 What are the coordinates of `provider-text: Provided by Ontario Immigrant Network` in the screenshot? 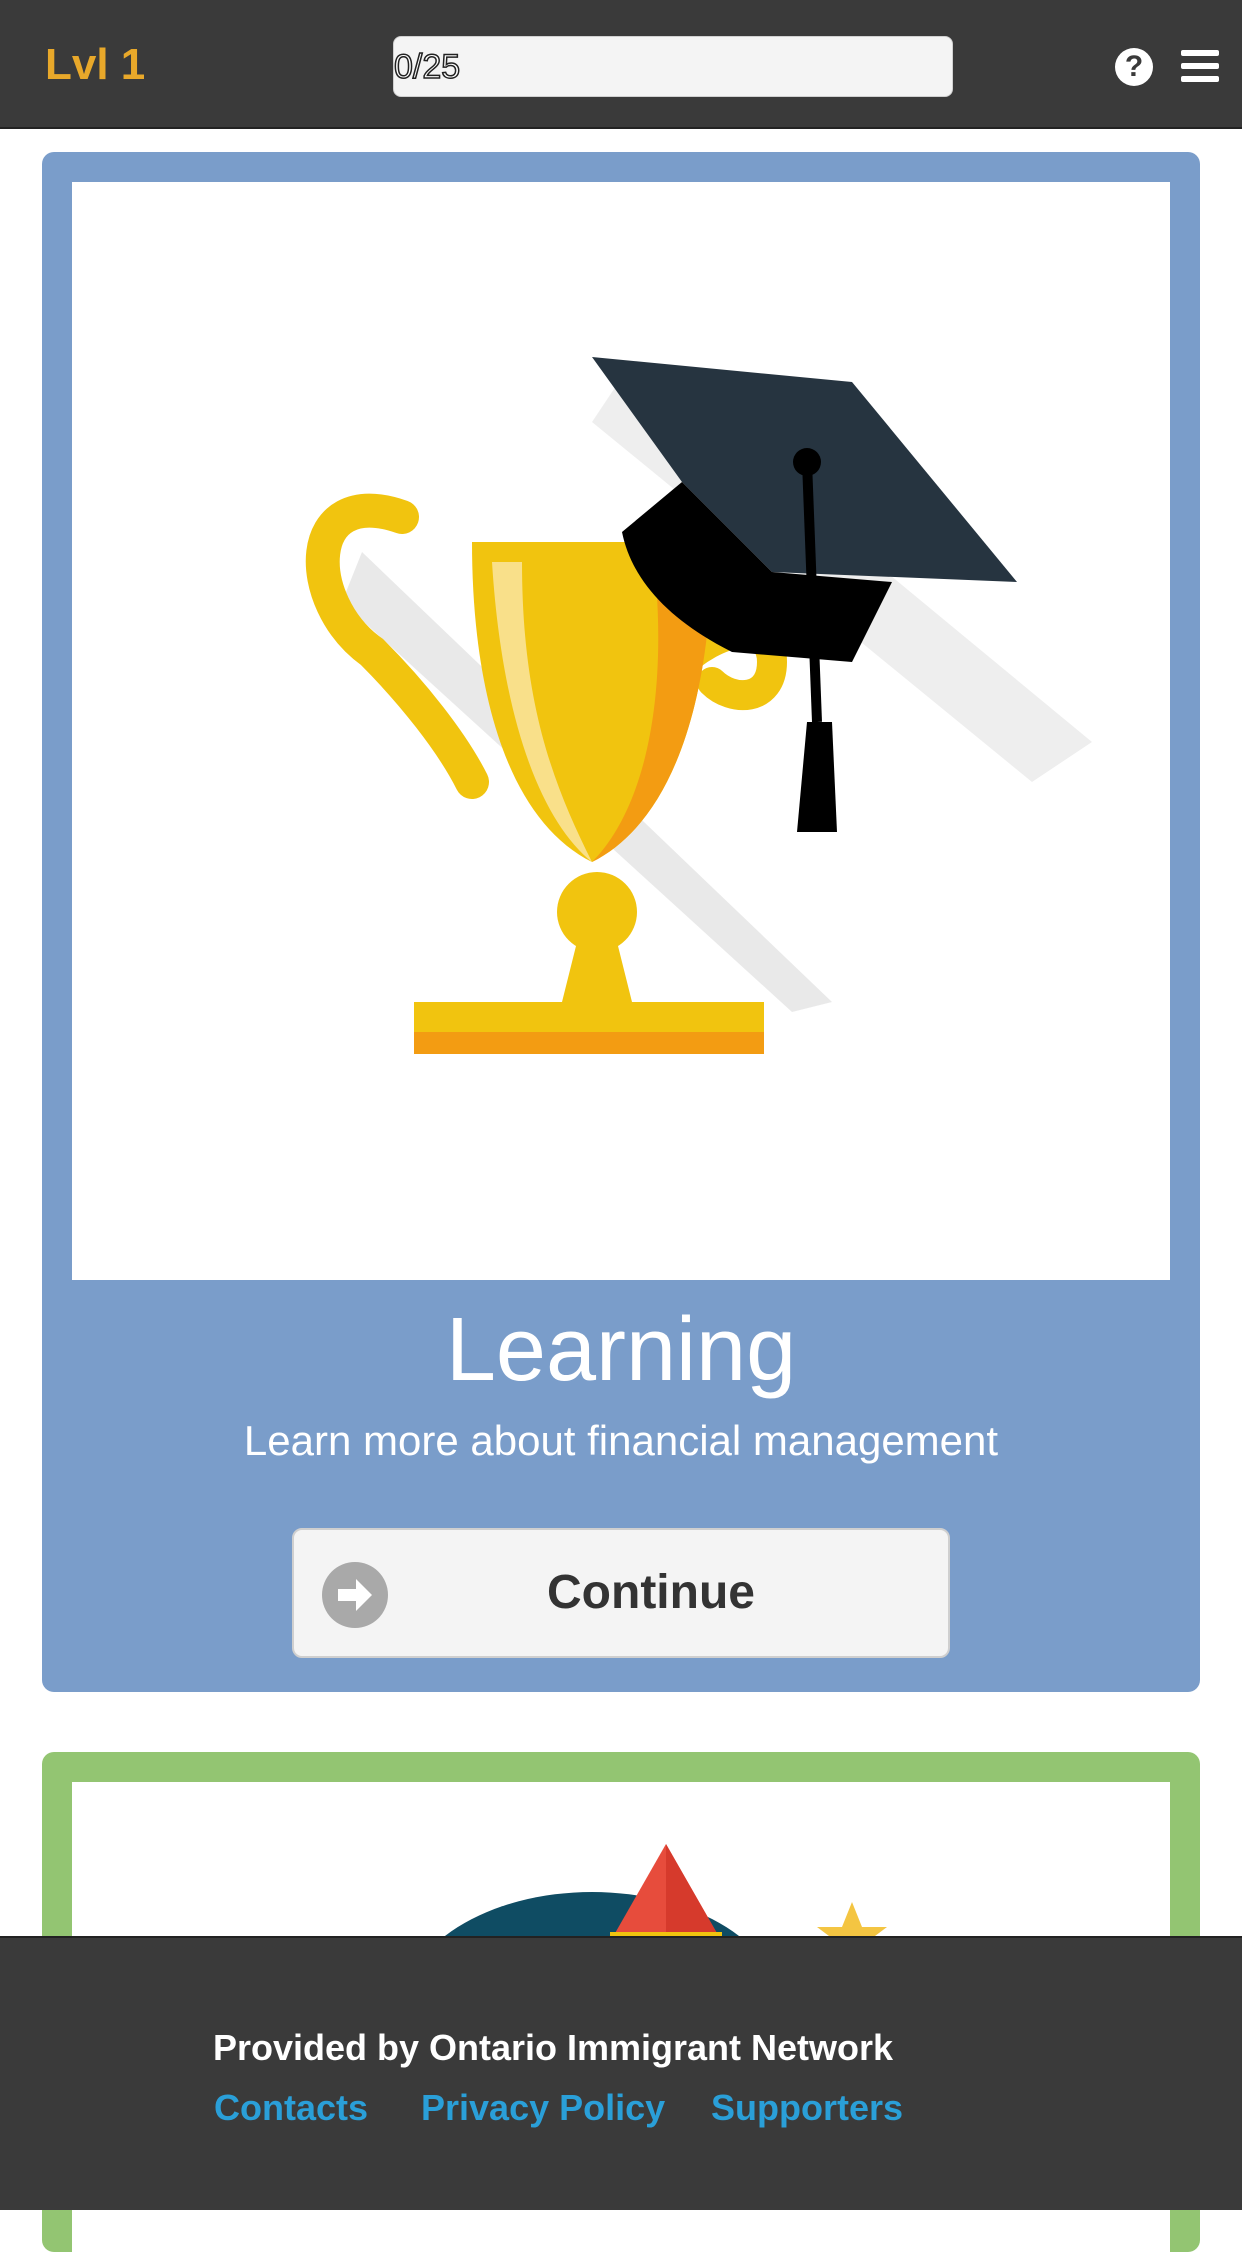 It's located at (553, 2047).